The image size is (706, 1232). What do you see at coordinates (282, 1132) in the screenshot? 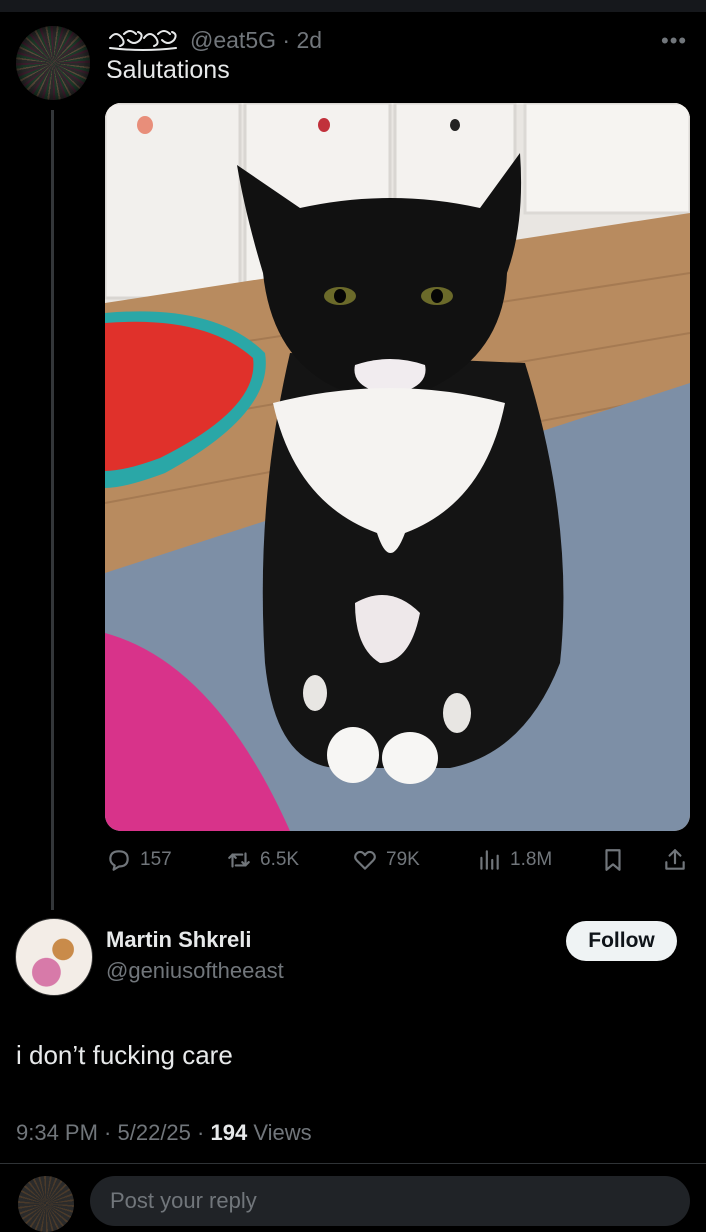
I see `reply-views-label: Views` at bounding box center [282, 1132].